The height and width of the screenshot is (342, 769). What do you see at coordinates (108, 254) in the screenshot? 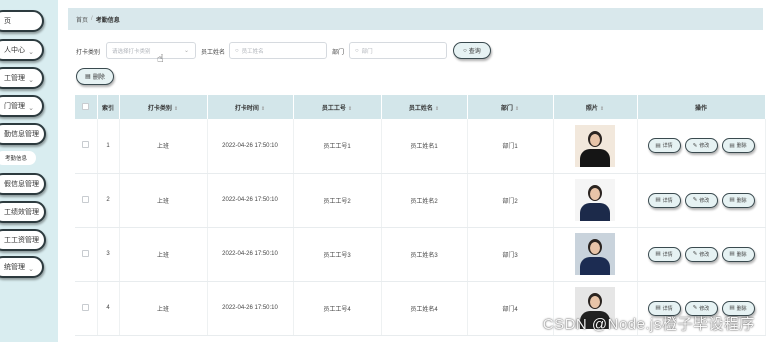
I see `cell-index: 3` at bounding box center [108, 254].